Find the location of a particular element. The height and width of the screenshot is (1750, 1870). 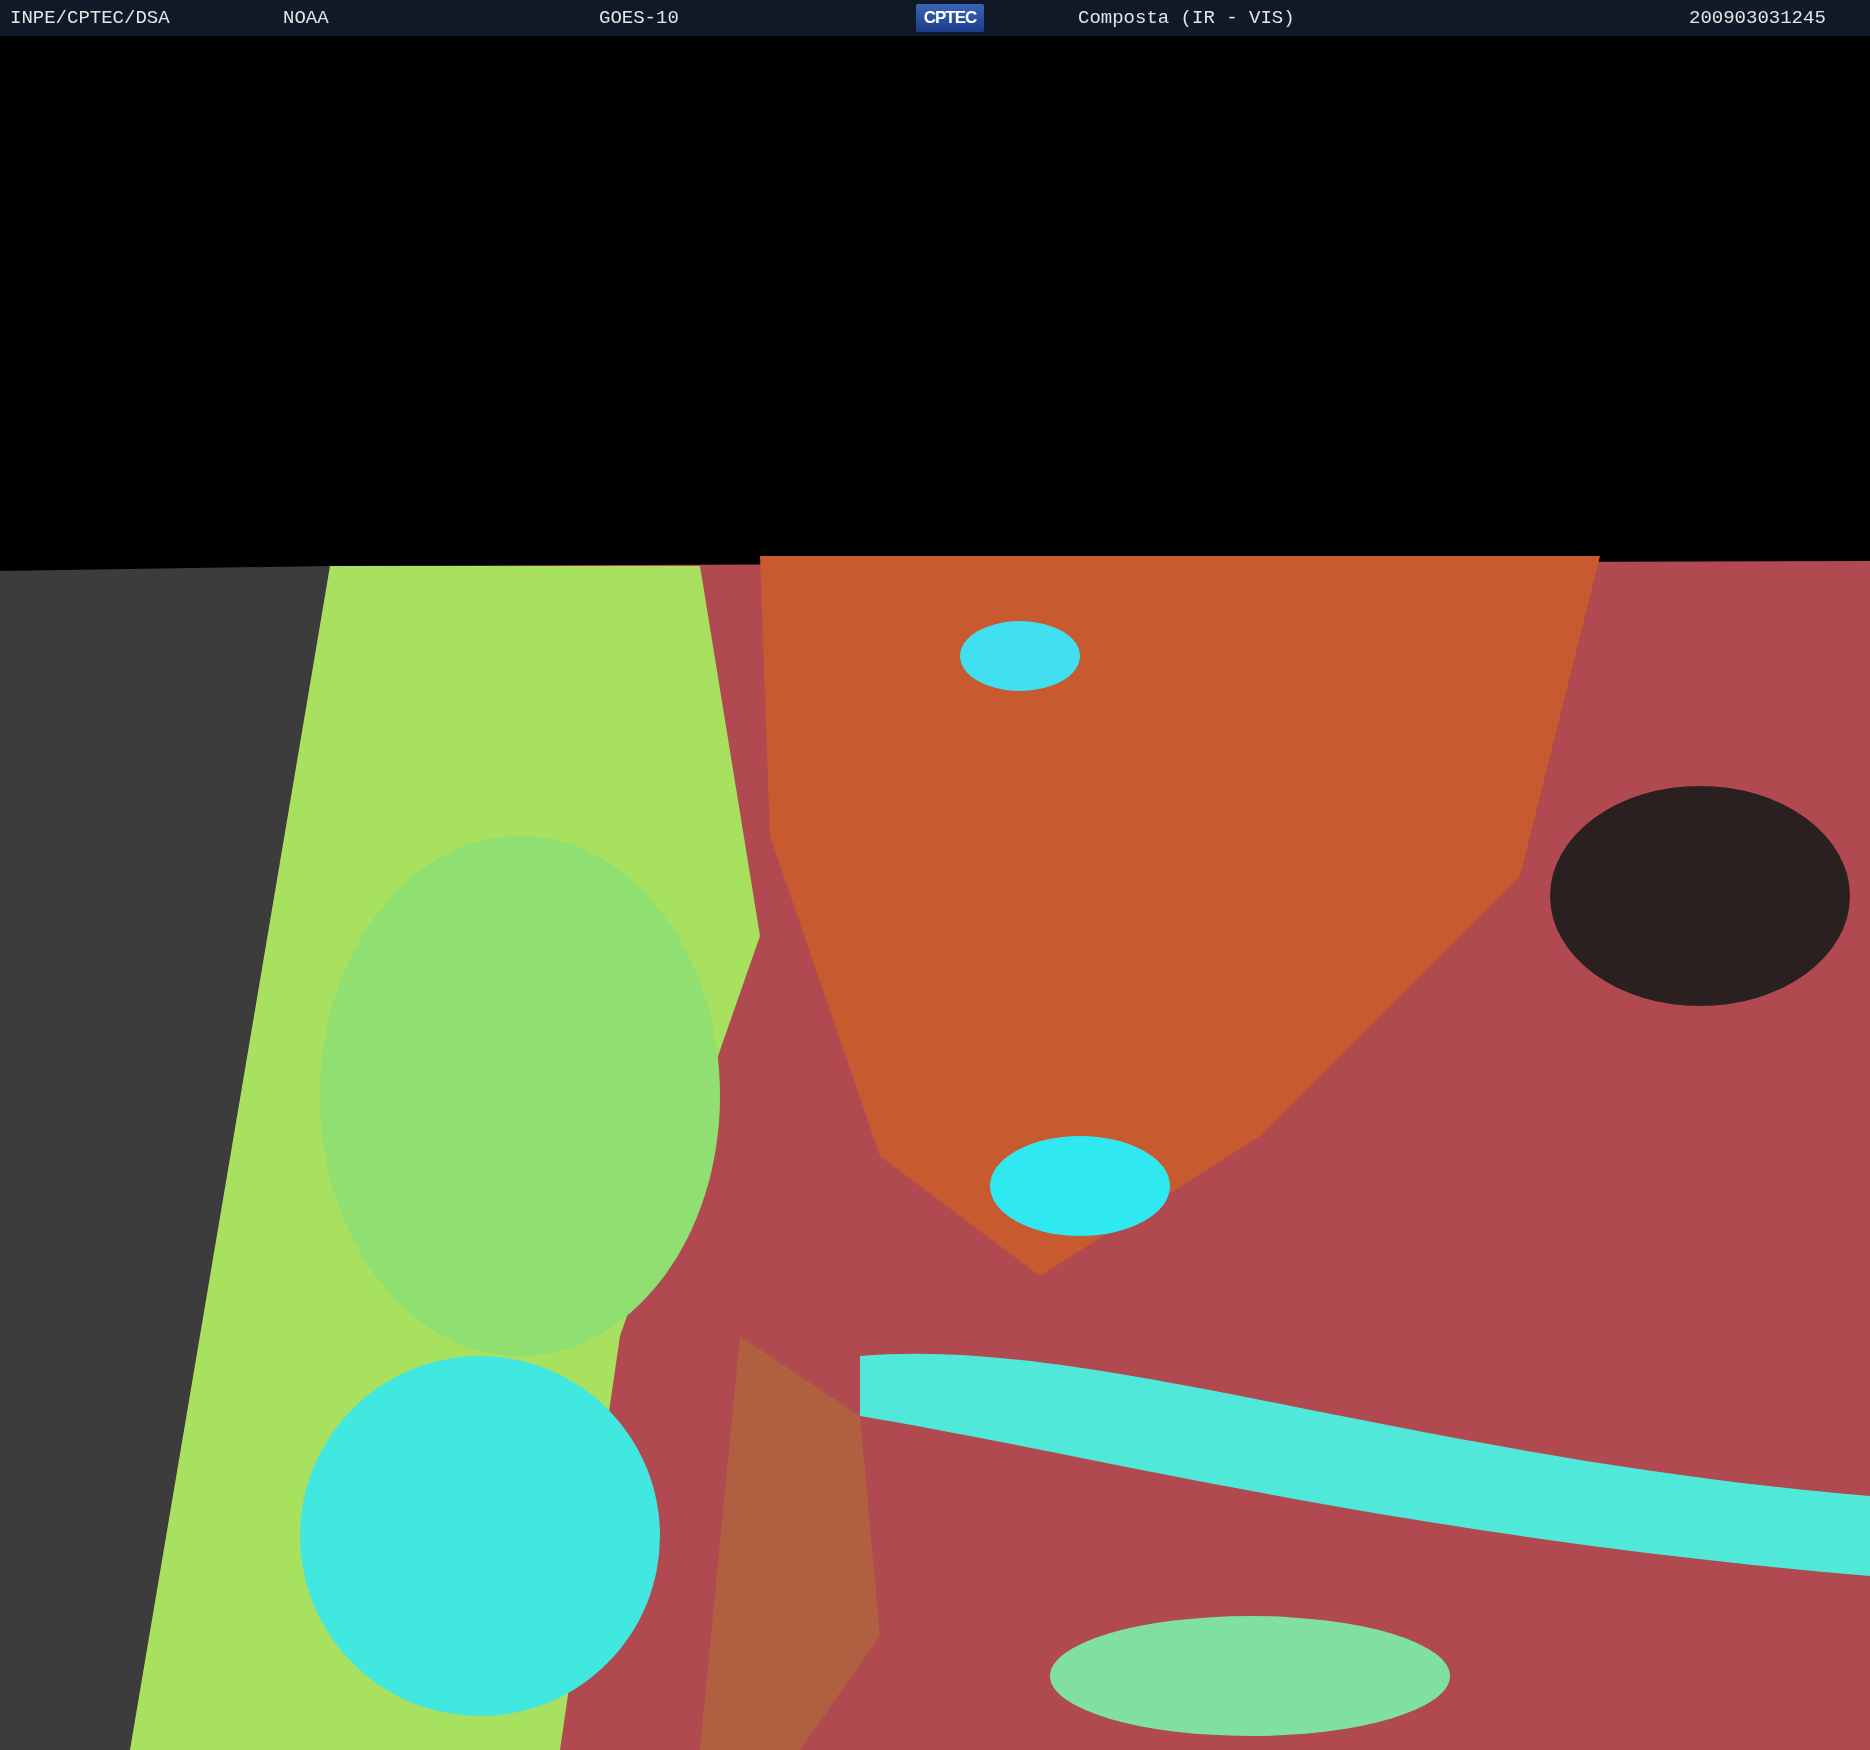

header-label: 200903031245 is located at coordinates (1757, 18).